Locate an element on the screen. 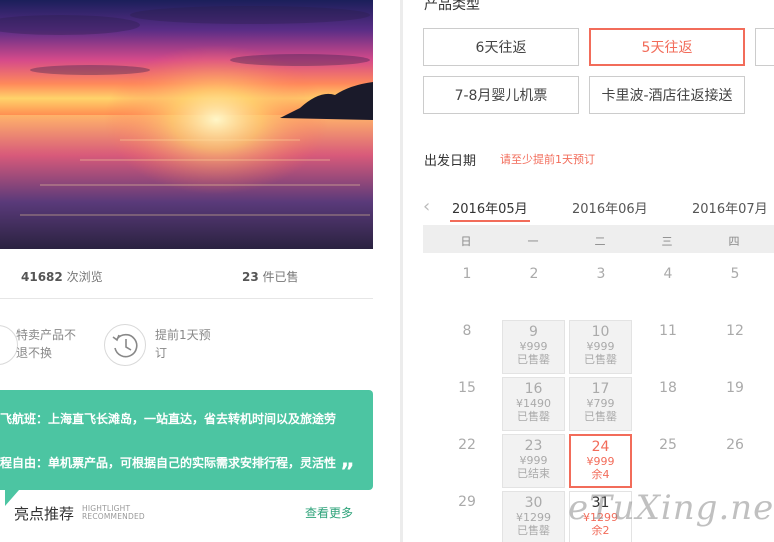 This screenshot has width=774, height=542. cell-price: ¥1299 is located at coordinates (533, 517).